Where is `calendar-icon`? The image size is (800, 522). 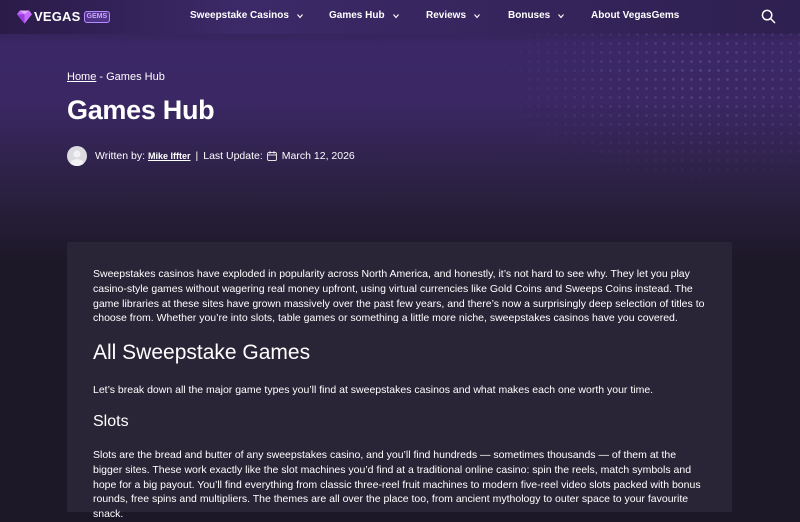 calendar-icon is located at coordinates (271, 156).